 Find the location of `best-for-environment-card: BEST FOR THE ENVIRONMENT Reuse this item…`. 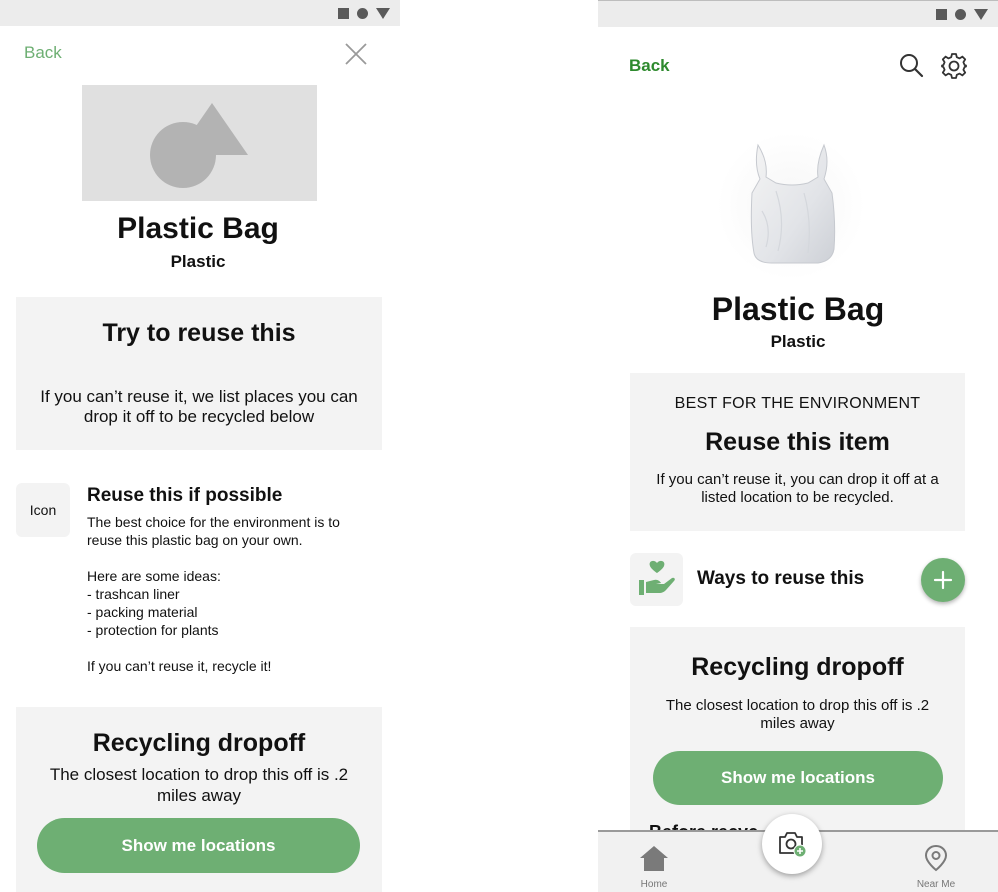

best-for-environment-card: BEST FOR THE ENVIRONMENT Reuse this item… is located at coordinates (797, 452).